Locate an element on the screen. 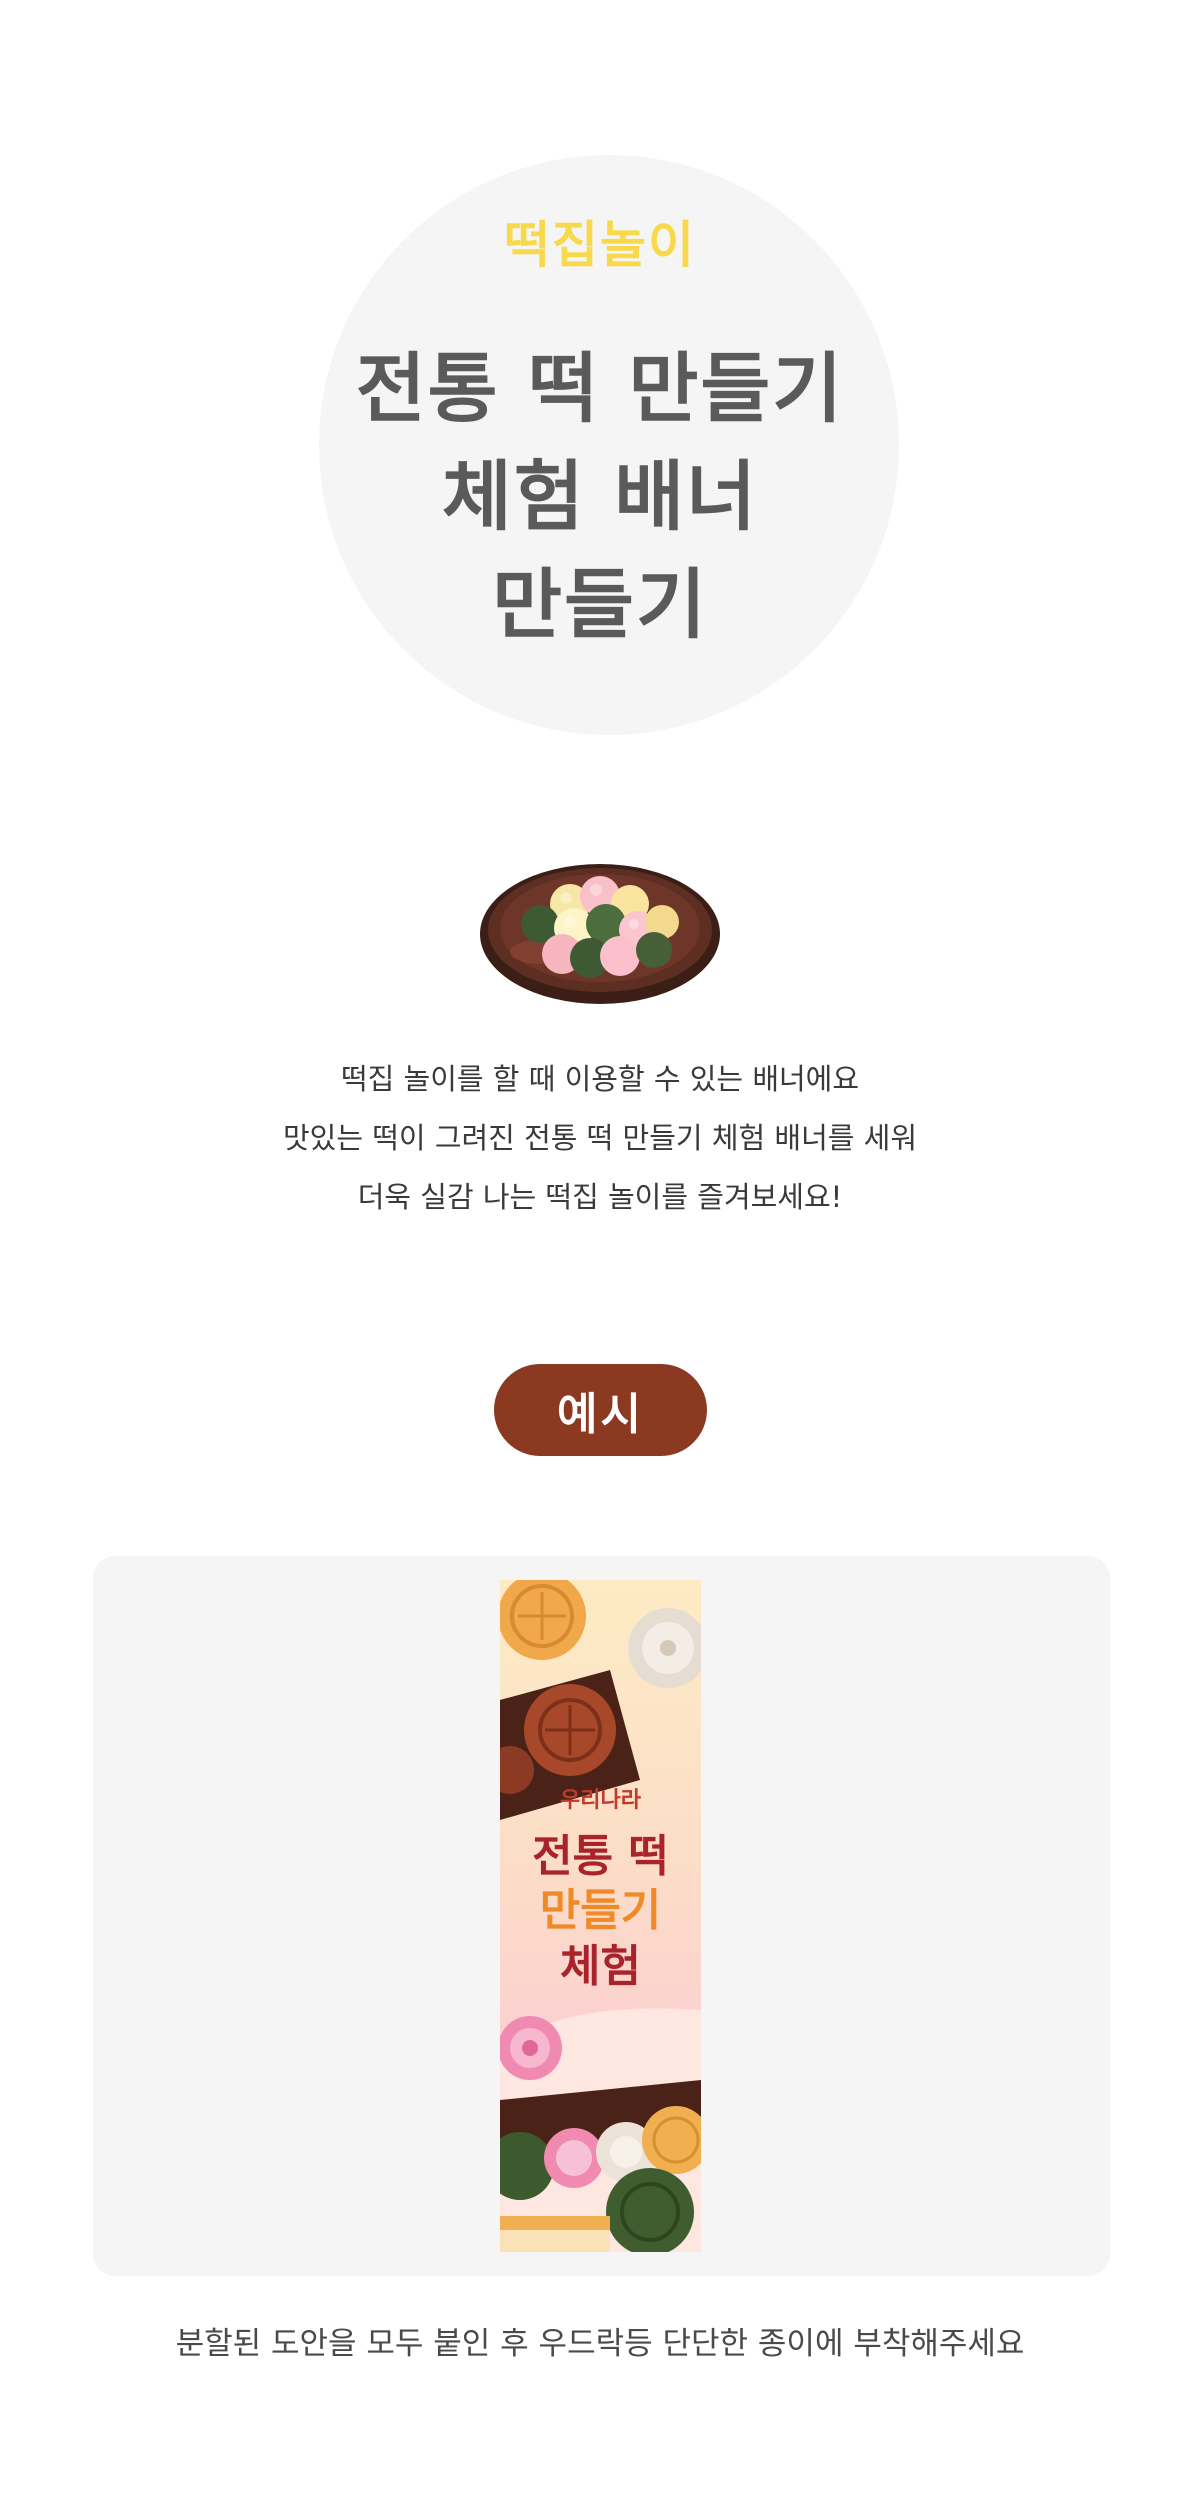  hero-title-line: 만들기 is located at coordinates (600, 604).